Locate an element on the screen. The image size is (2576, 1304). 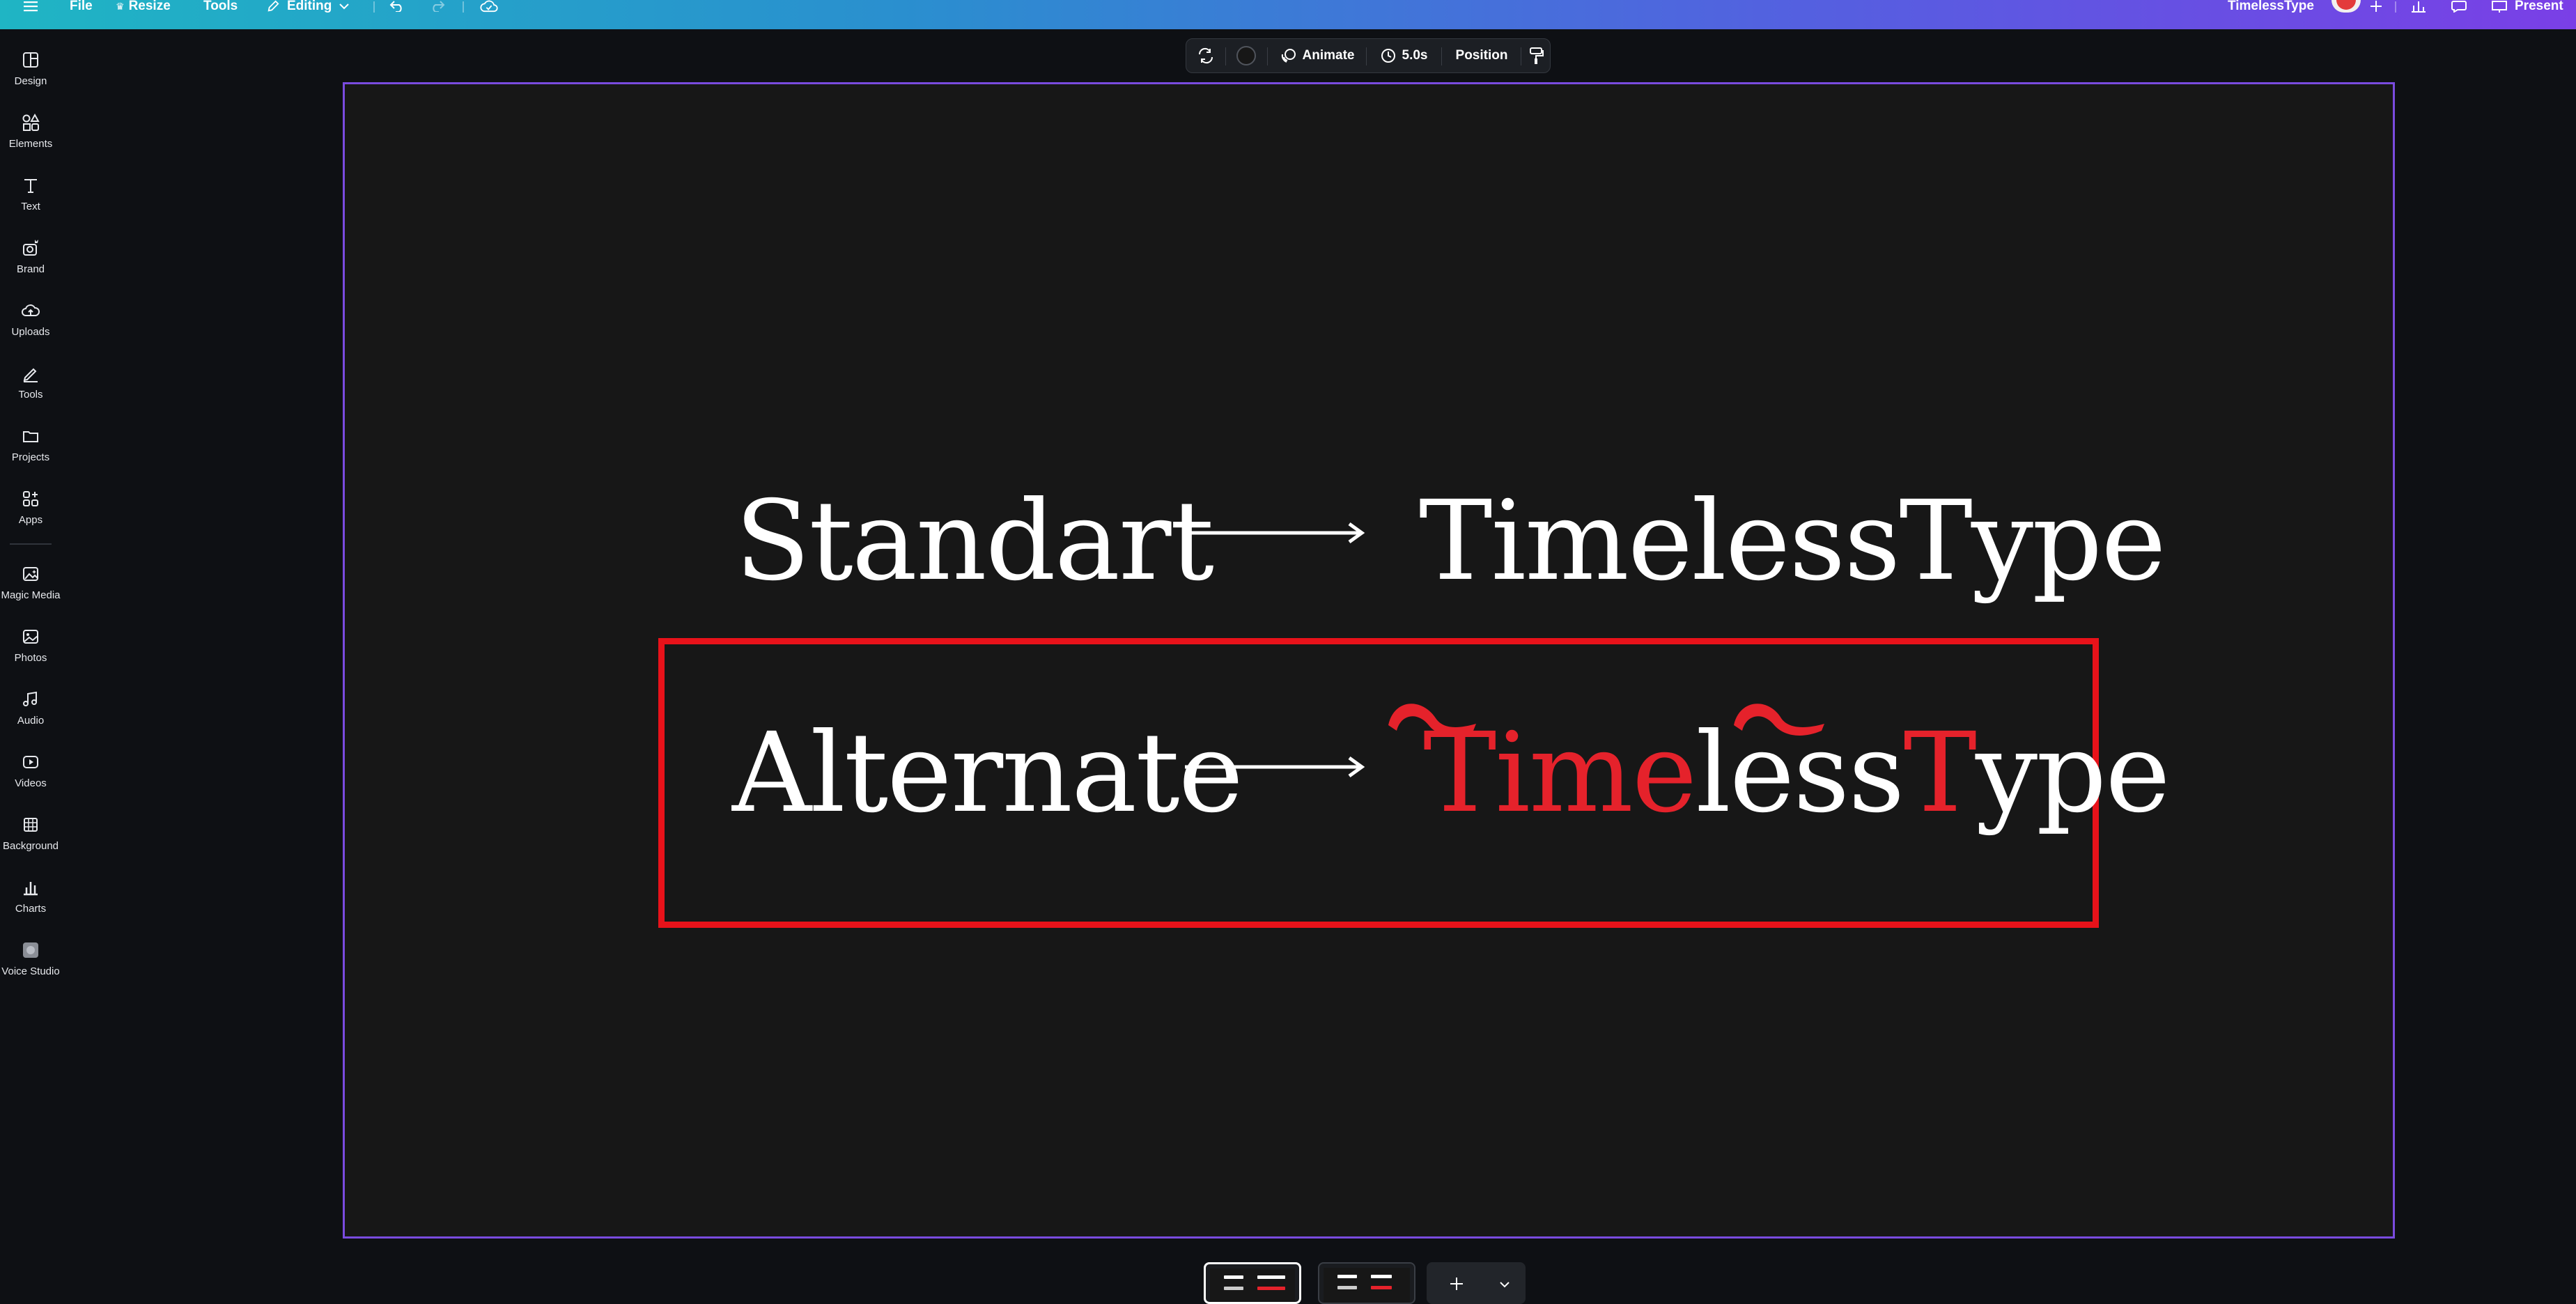
pencil-icon is located at coordinates (273, 6).